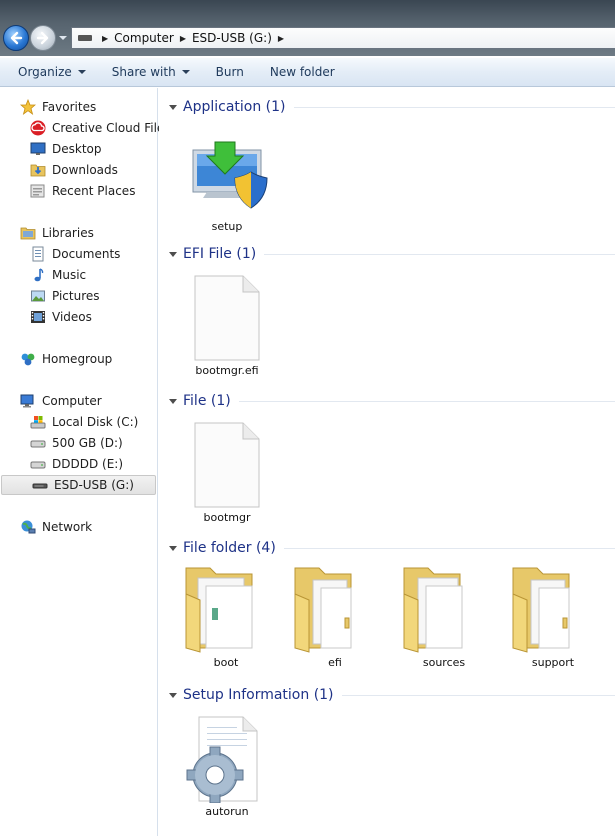 Image resolution: width=615 pixels, height=836 pixels. I want to click on setup-app-icon, so click(227, 173).